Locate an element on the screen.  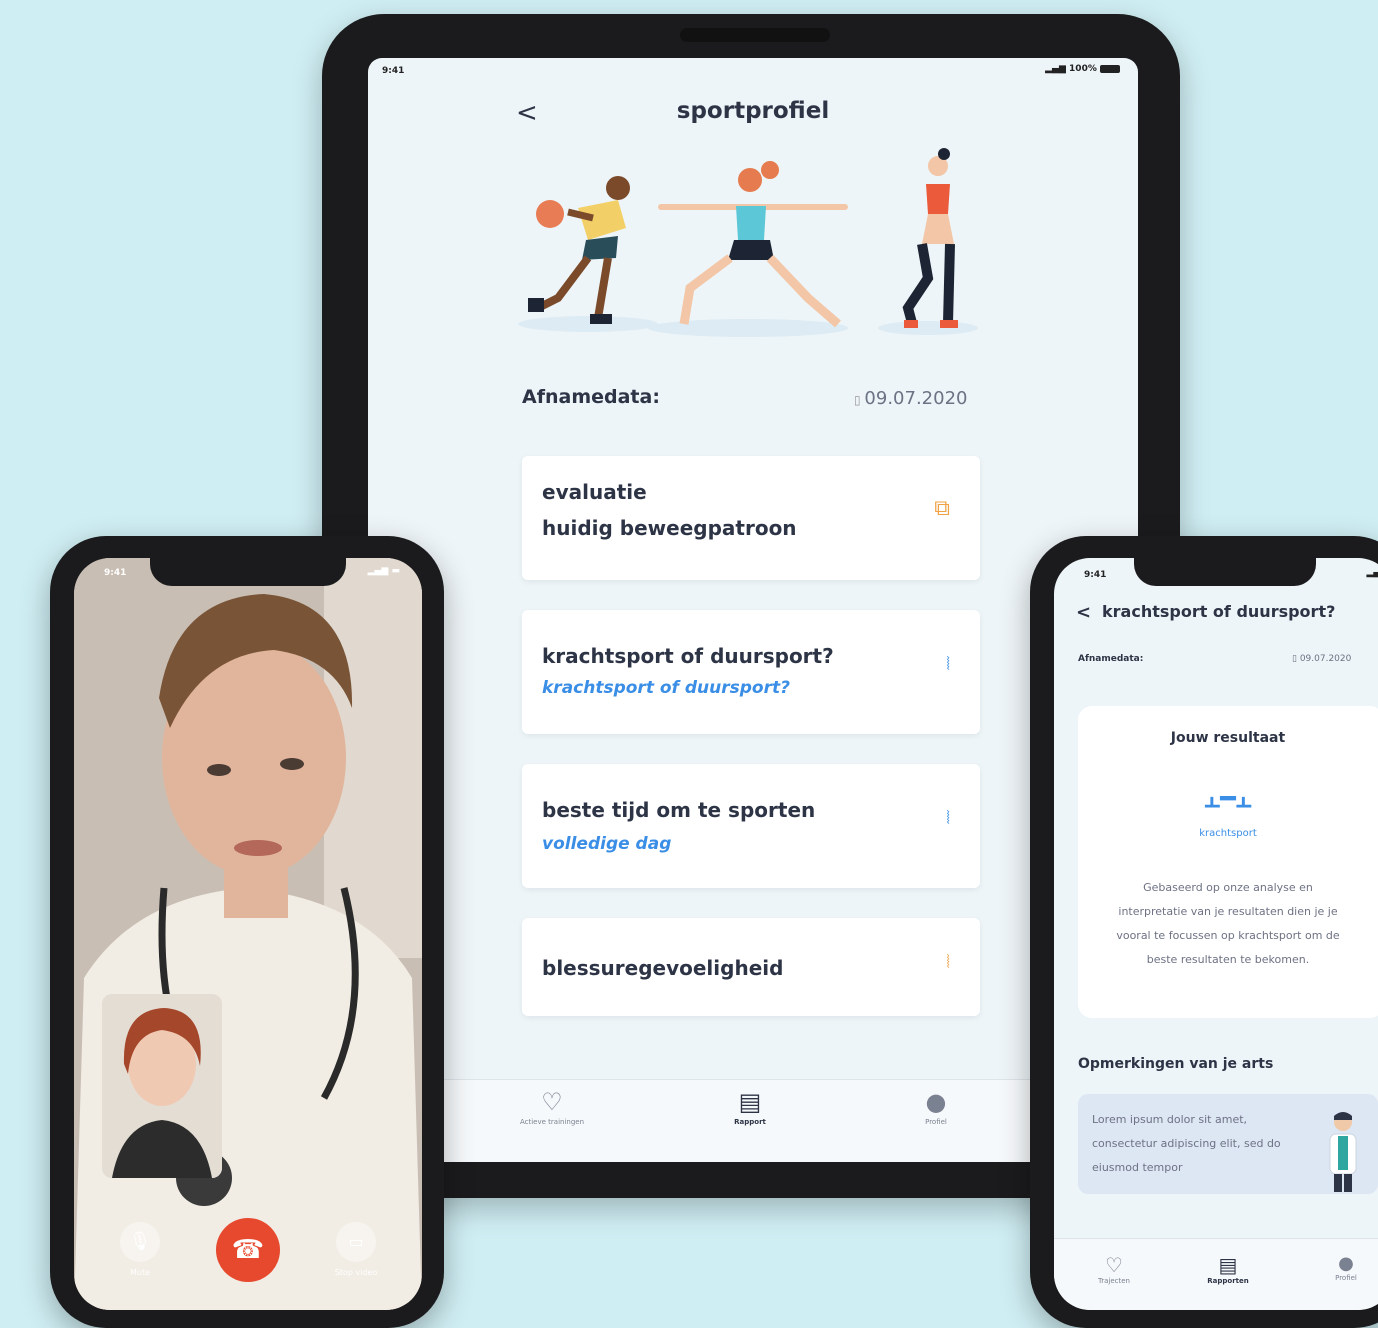
stop-video-button: ▭ is located at coordinates (356, 1242).